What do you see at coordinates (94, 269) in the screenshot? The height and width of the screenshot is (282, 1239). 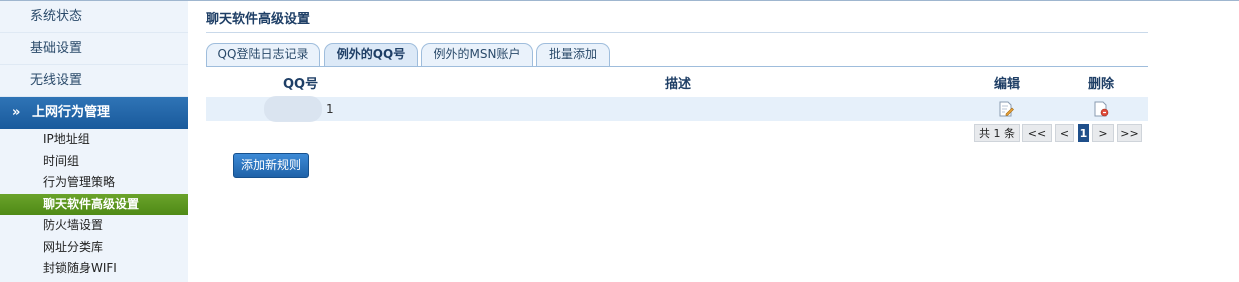 I see `sub-item-block-portable-wifi: 封锁随身WIFI` at bounding box center [94, 269].